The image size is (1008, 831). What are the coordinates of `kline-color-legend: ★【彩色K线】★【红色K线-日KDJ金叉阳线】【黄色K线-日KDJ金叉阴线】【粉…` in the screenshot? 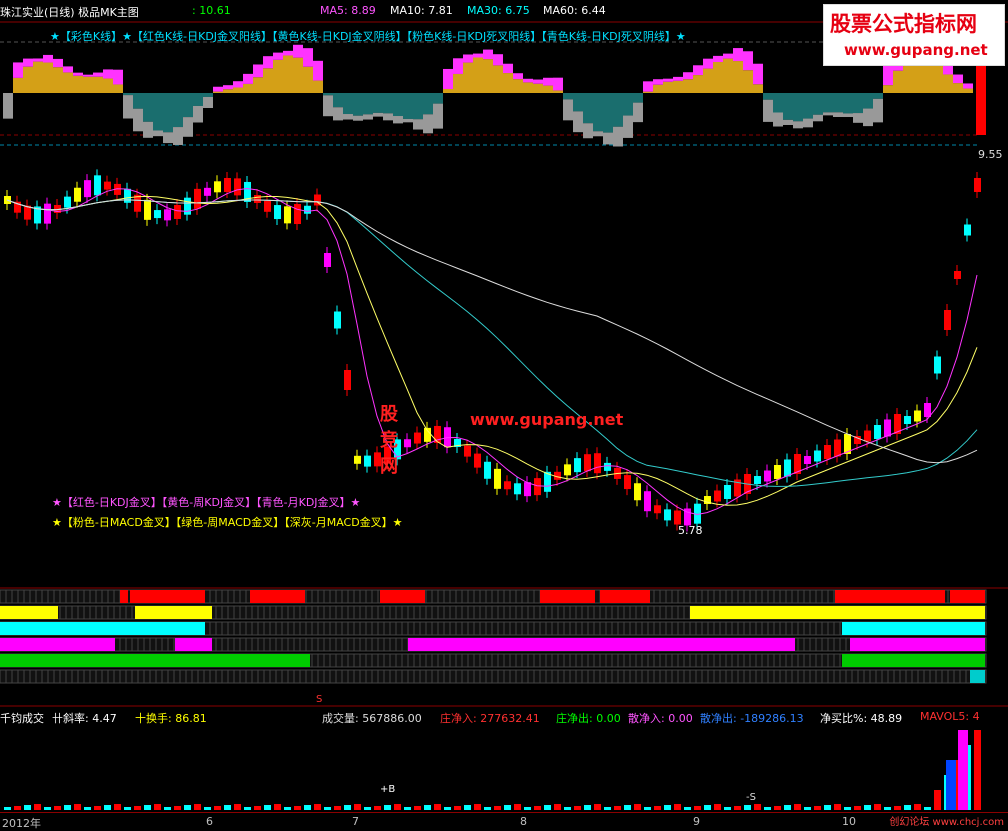 It's located at (368, 36).